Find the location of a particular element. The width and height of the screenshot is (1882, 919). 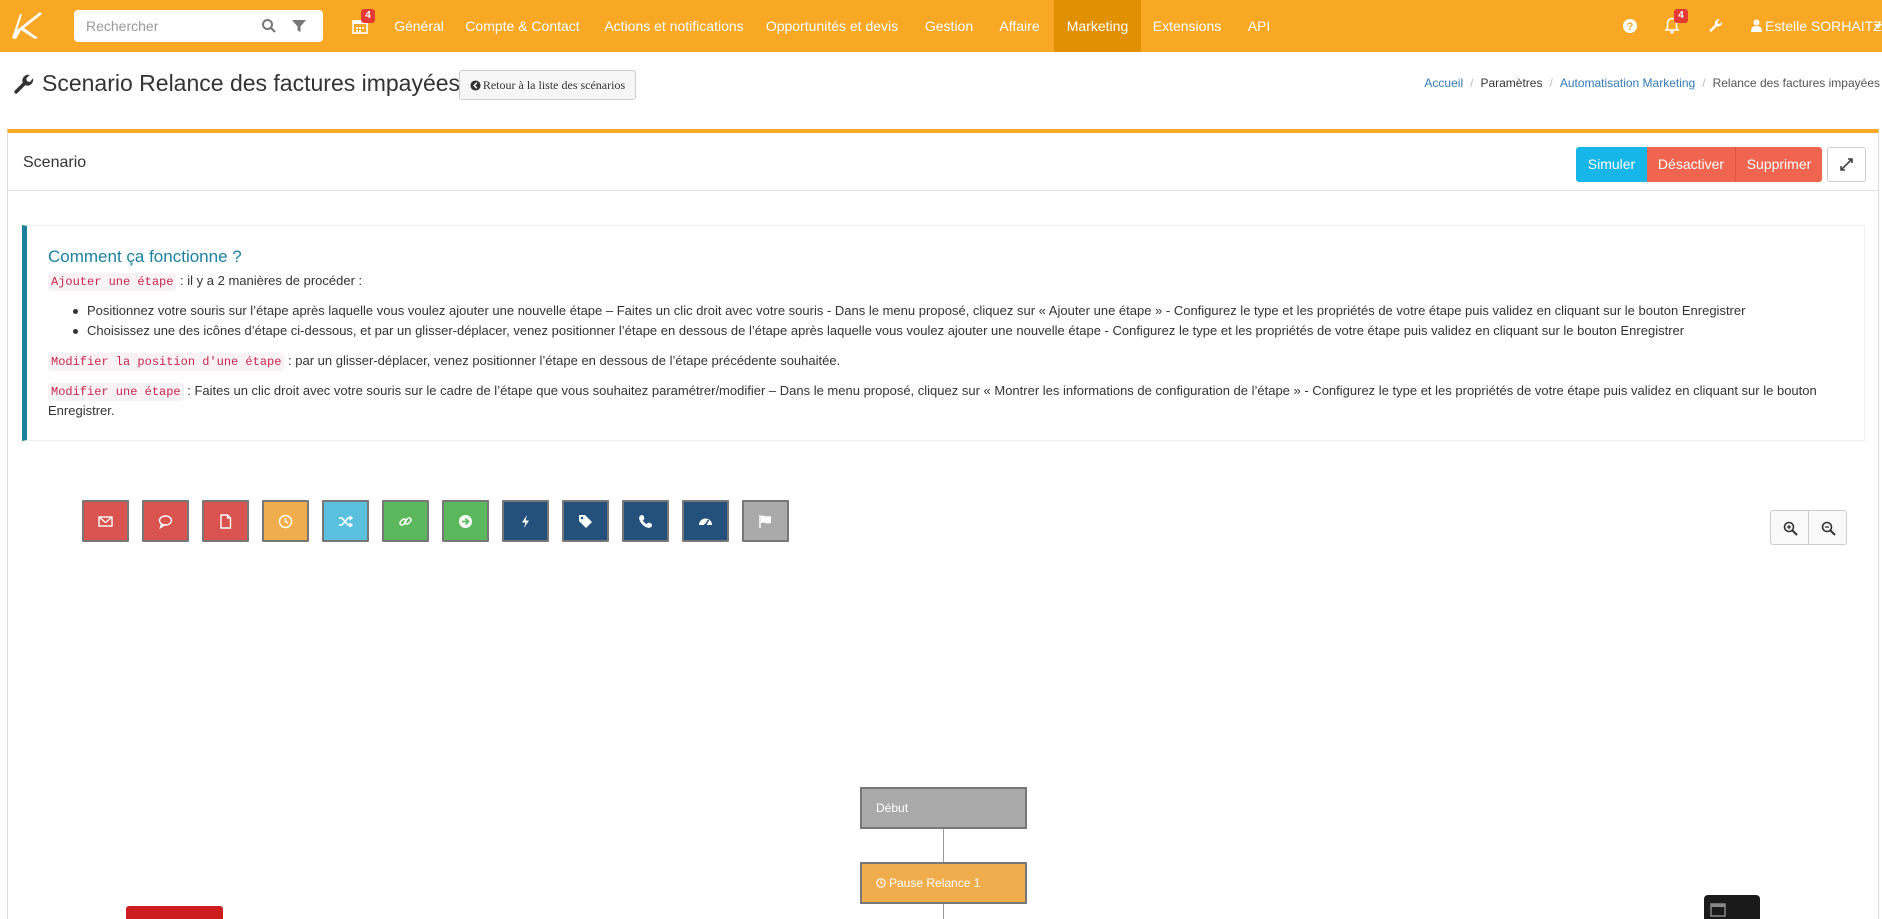

caret-down-icon is located at coordinates (1878, 26).